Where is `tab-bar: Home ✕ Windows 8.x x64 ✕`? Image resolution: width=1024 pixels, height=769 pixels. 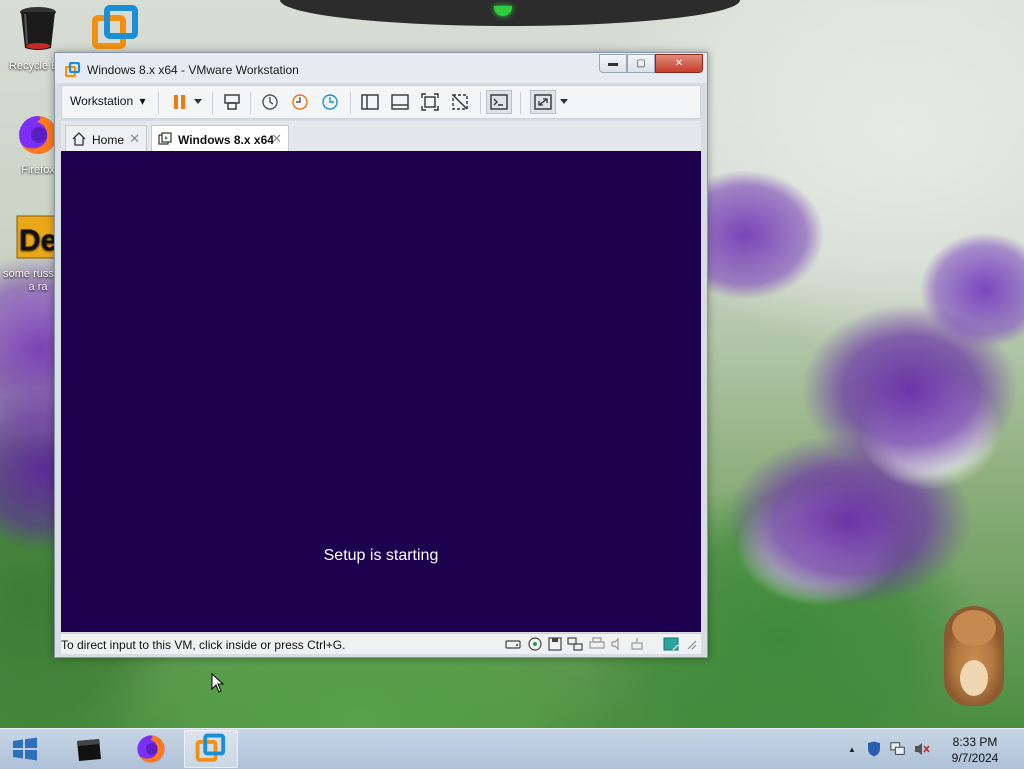 tab-bar: Home ✕ Windows 8.x x64 ✕ is located at coordinates (381, 136).